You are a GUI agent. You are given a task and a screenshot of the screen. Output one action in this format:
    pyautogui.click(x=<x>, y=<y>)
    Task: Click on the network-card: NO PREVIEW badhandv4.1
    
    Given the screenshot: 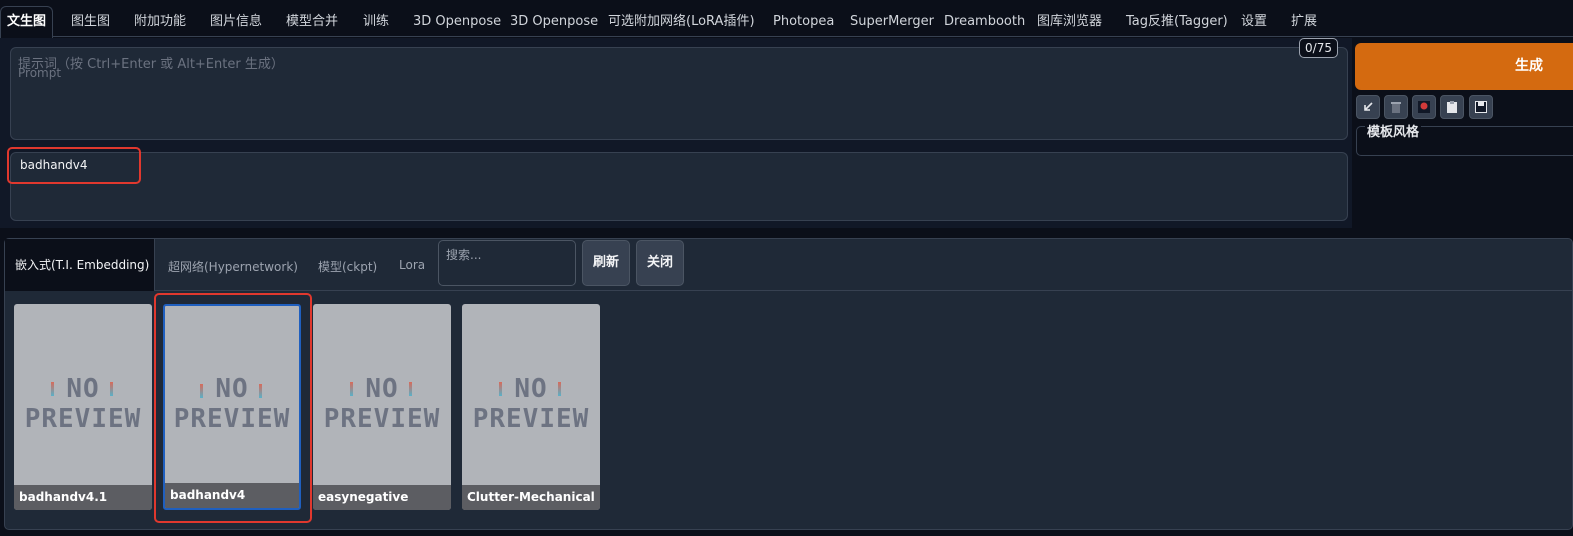 What is the action you would take?
    pyautogui.click(x=83, y=407)
    